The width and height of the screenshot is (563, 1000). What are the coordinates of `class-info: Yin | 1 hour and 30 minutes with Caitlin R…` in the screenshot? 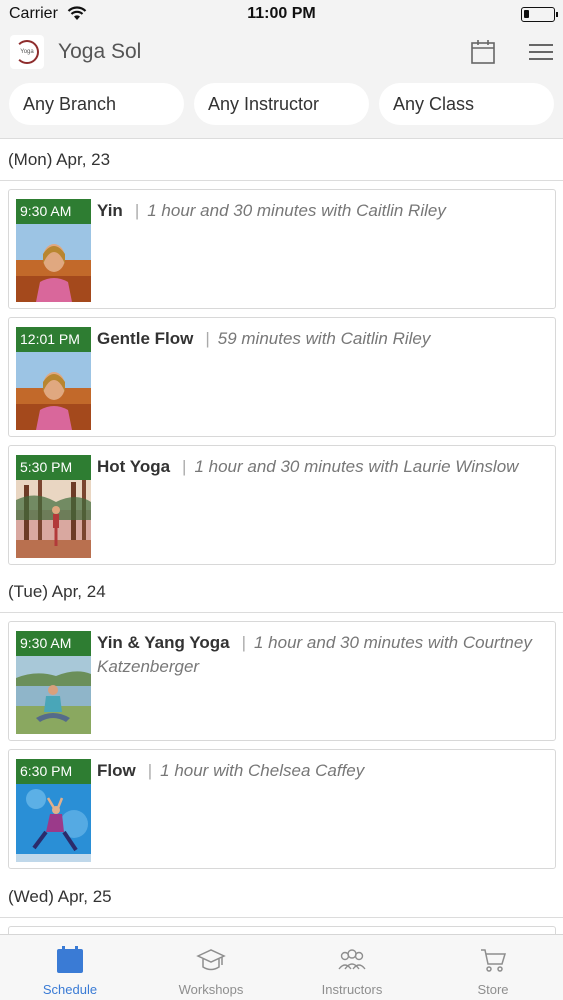 It's located at (323, 211).